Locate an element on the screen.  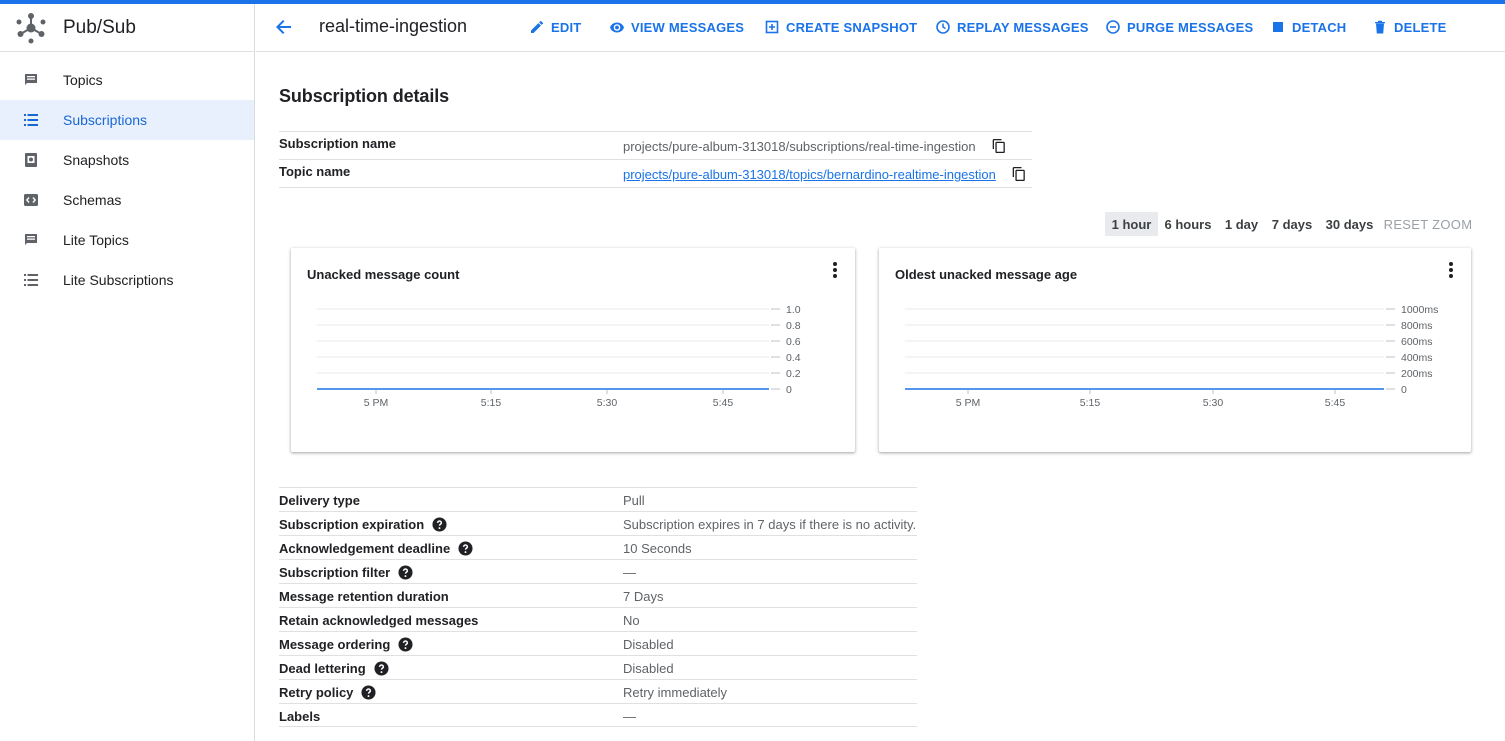
detail-label-text: Labels is located at coordinates (300, 716).